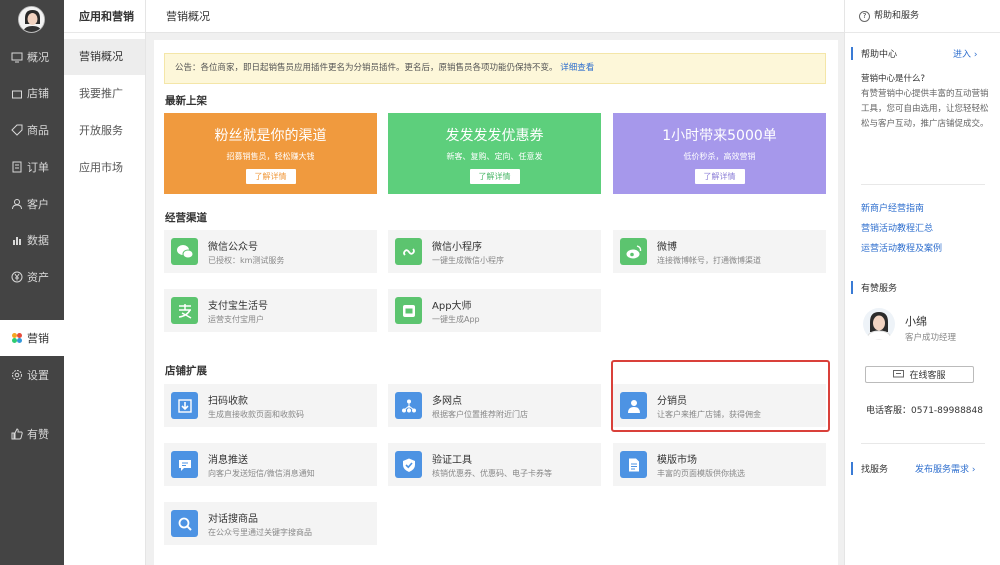  Describe the element at coordinates (494, 310) in the screenshot. I see `card-app-master: App大师 一键生成App` at that location.